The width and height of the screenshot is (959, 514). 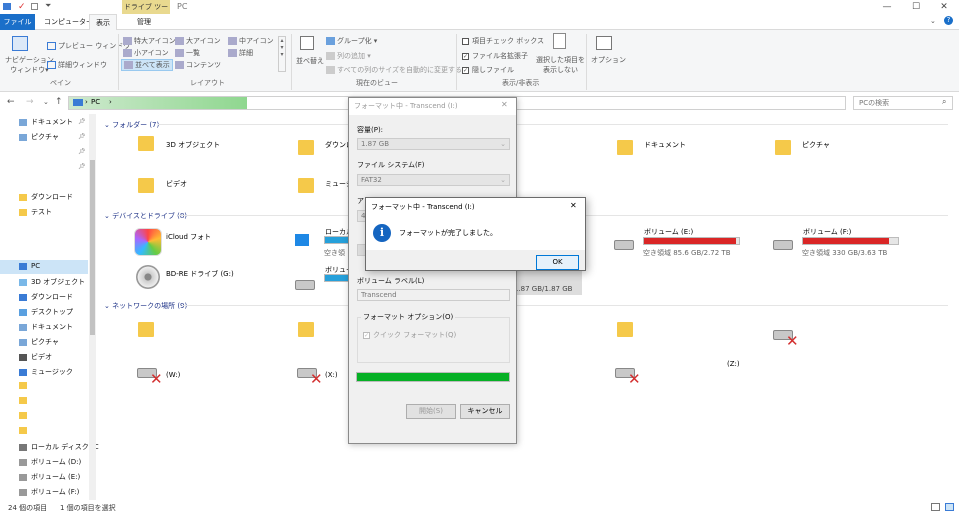 What do you see at coordinates (35, 212) in the screenshot?
I see `nav-item-test: テスト` at bounding box center [35, 212].